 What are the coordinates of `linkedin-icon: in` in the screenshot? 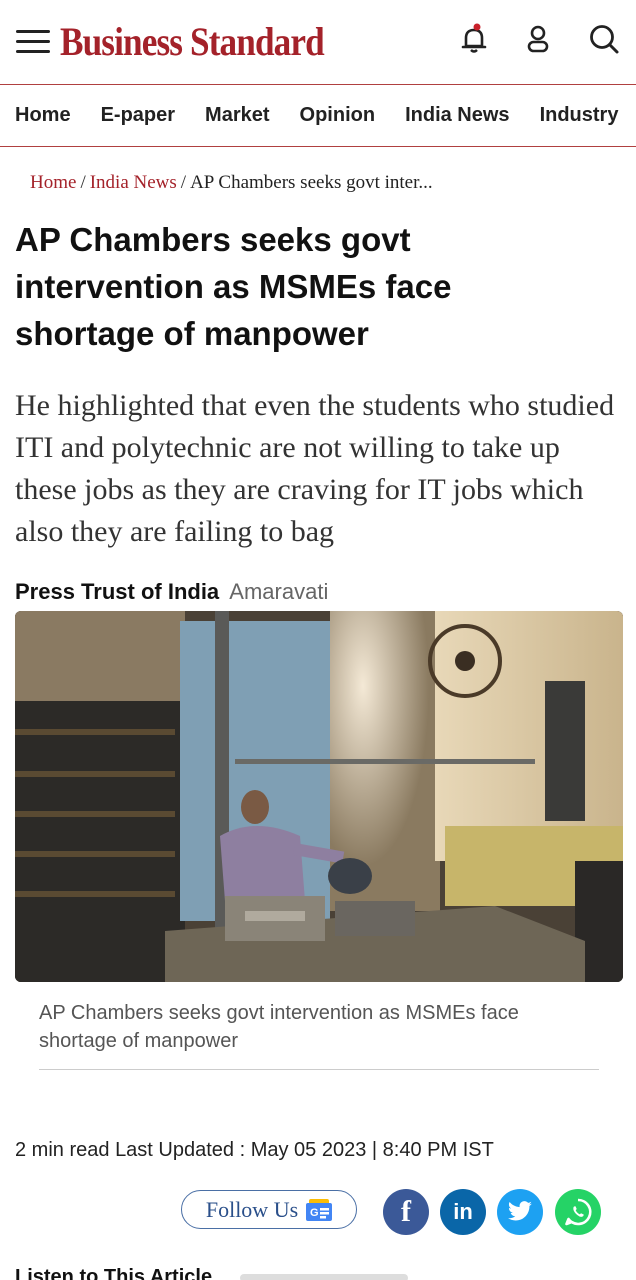 It's located at (463, 1212).